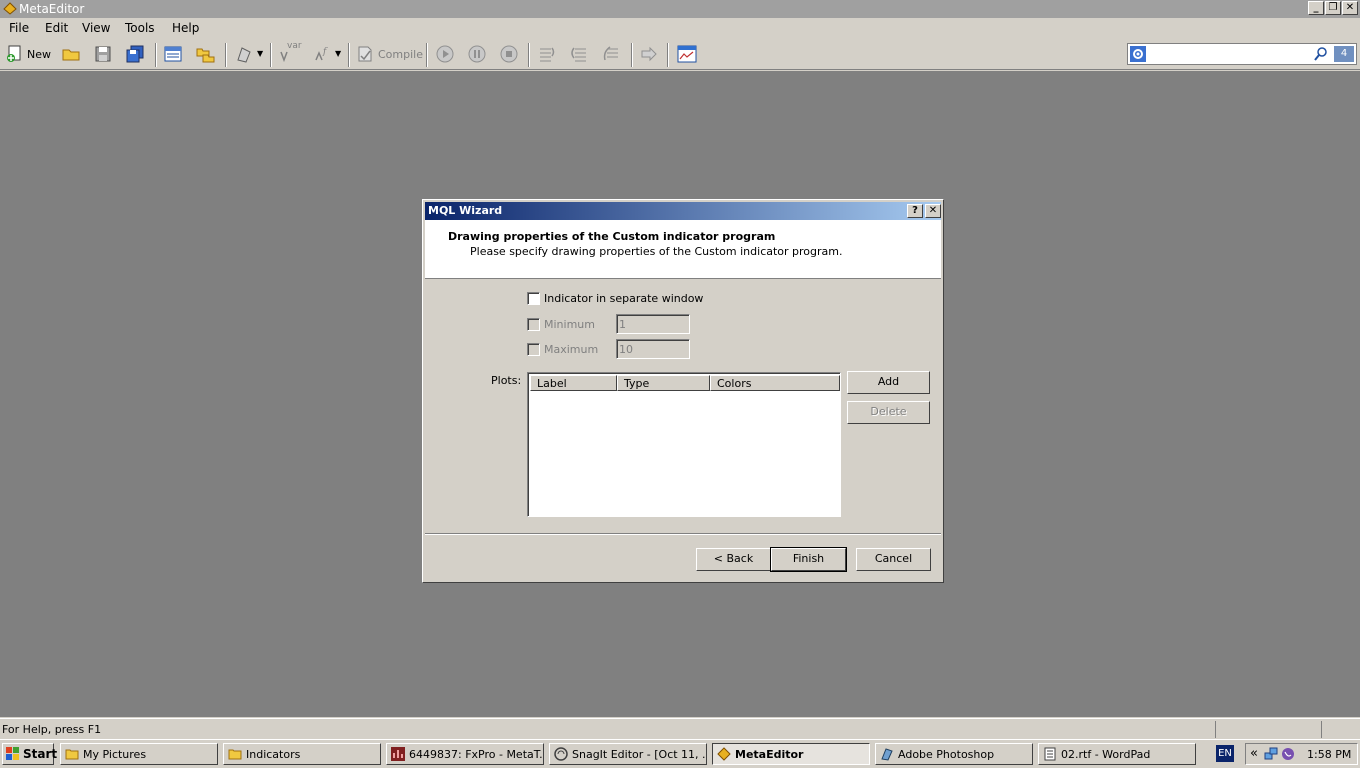 This screenshot has height=768, width=1360. Describe the element at coordinates (39, 54) in the screenshot. I see `new-label: New` at that location.